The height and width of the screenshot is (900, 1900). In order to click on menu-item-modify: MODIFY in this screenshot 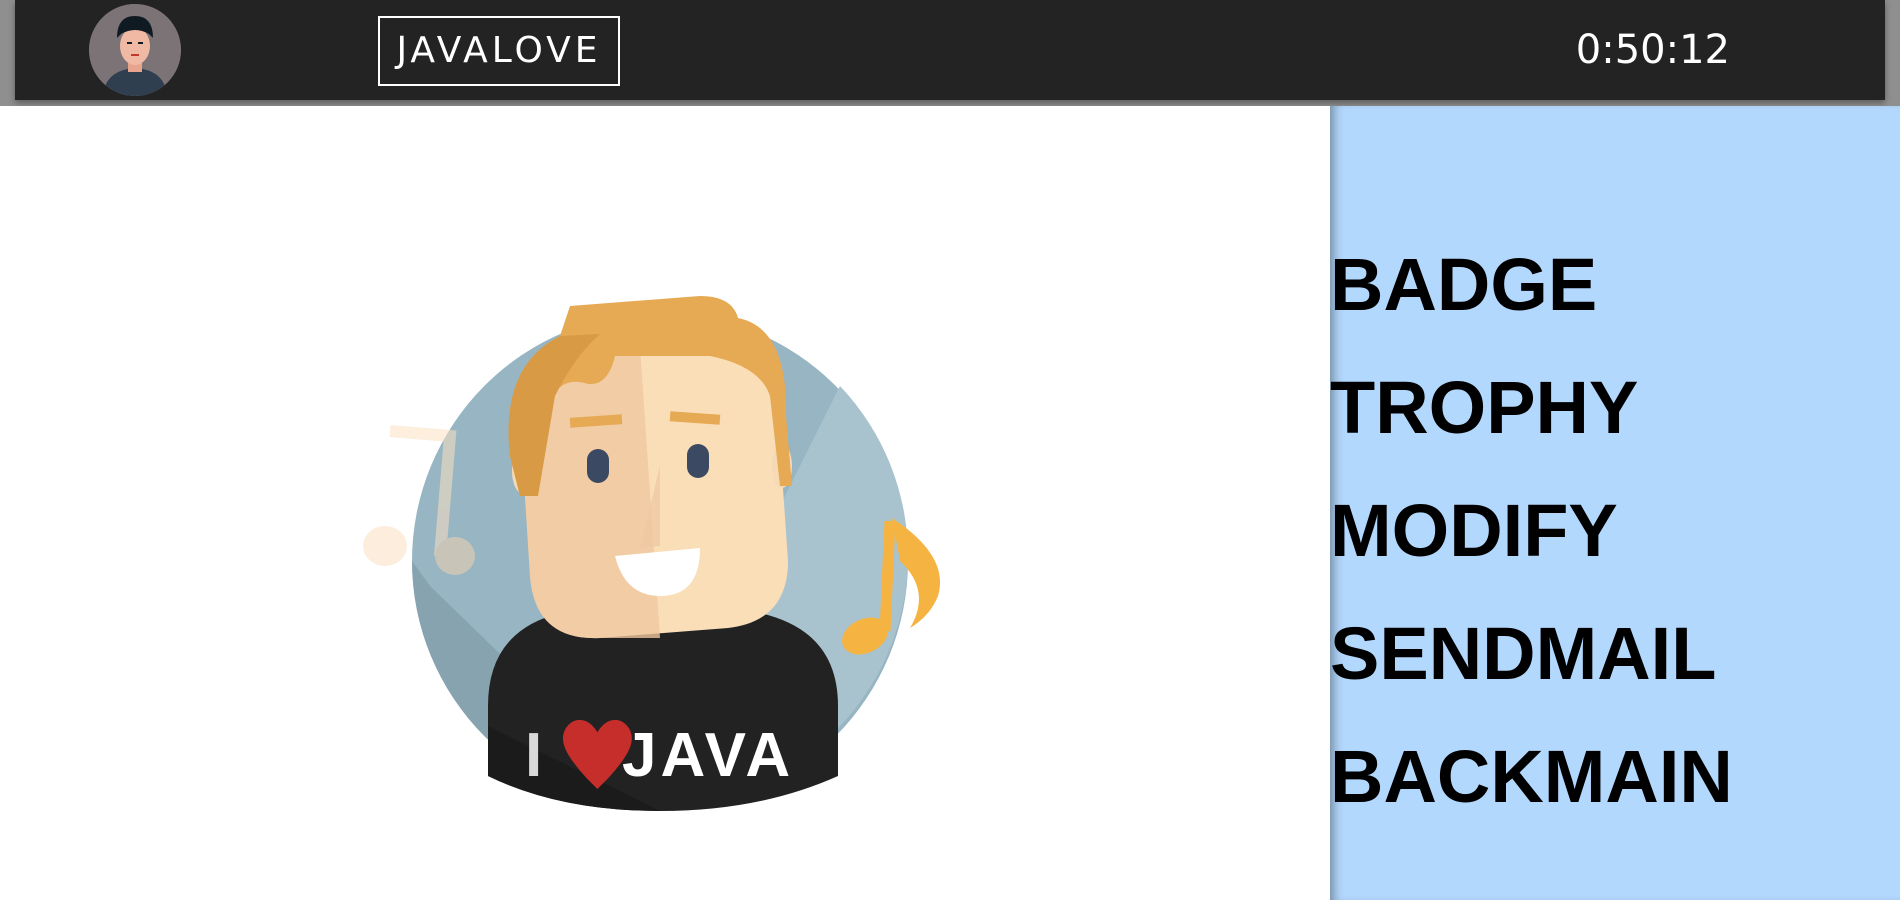, I will do `click(1531, 530)`.